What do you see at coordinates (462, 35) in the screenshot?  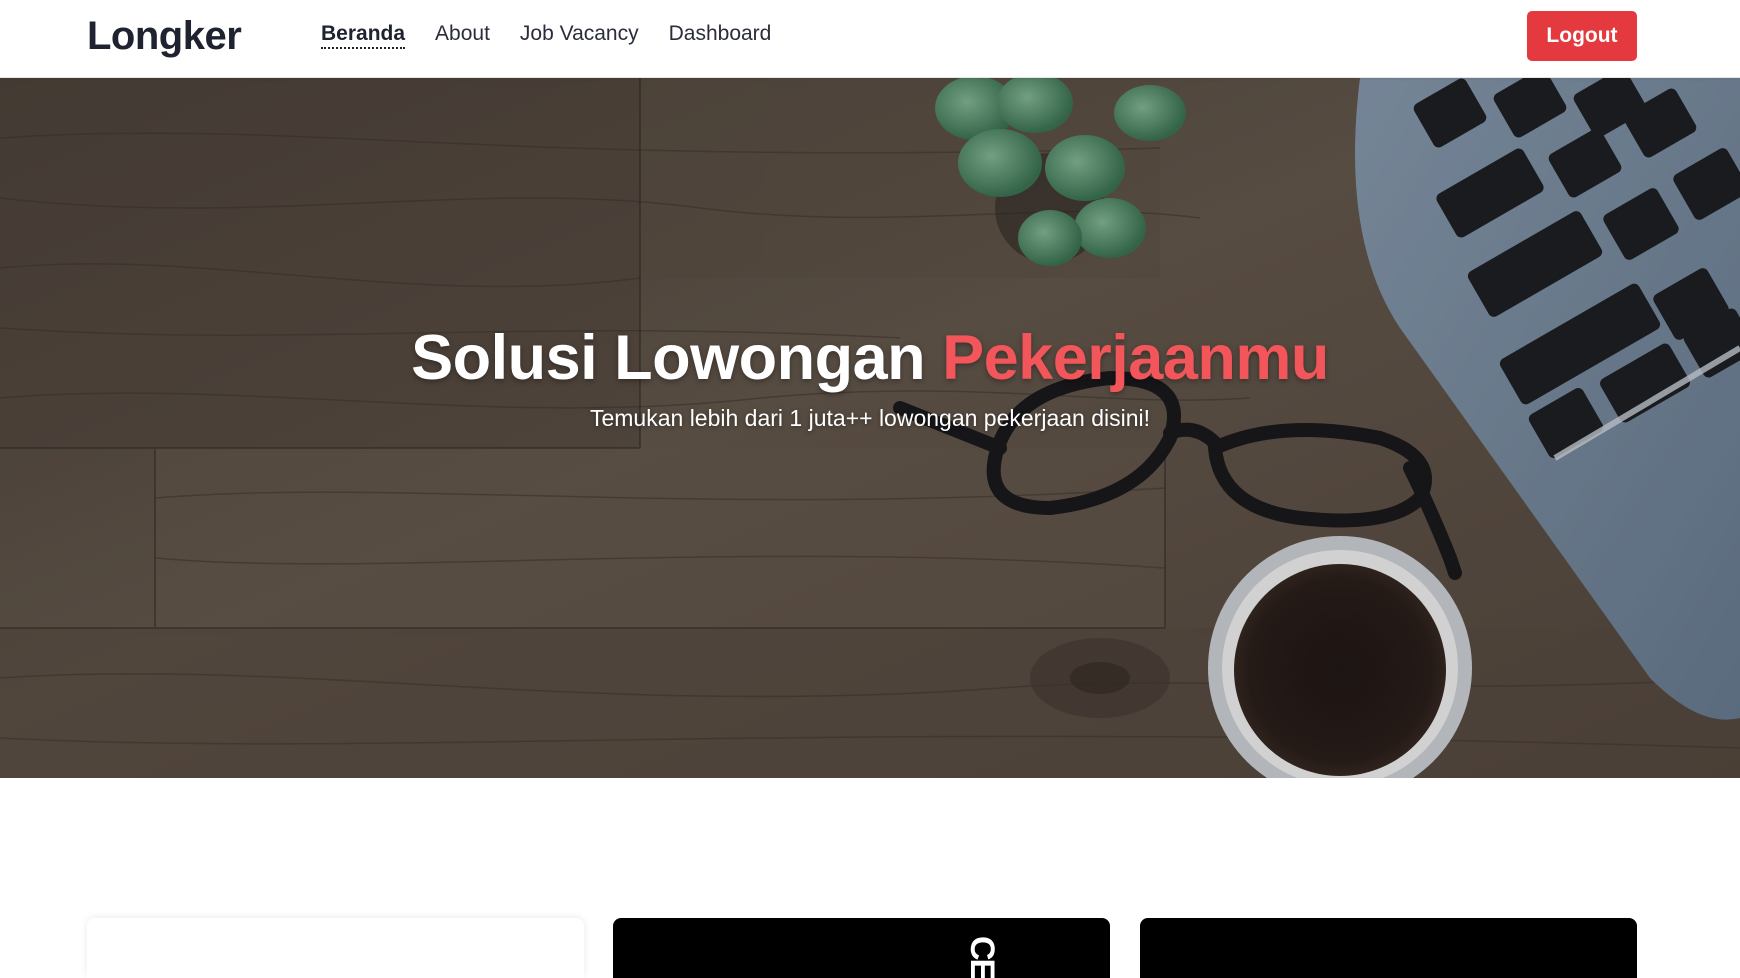 I see `nav-link-about: About` at bounding box center [462, 35].